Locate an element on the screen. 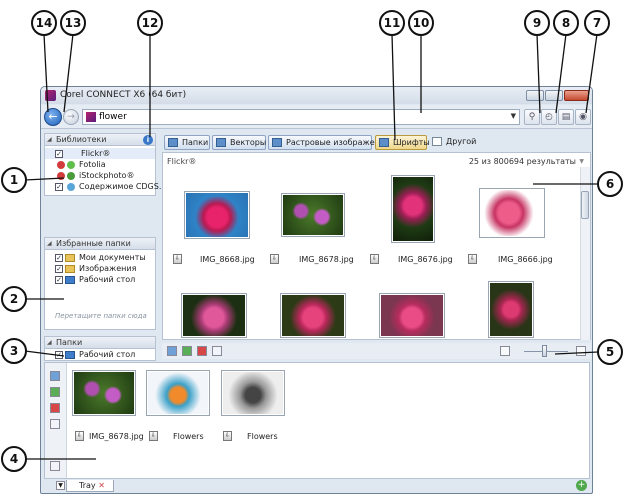 The height and width of the screenshot is (497, 627). callout-13: 13 is located at coordinates (73, 23).